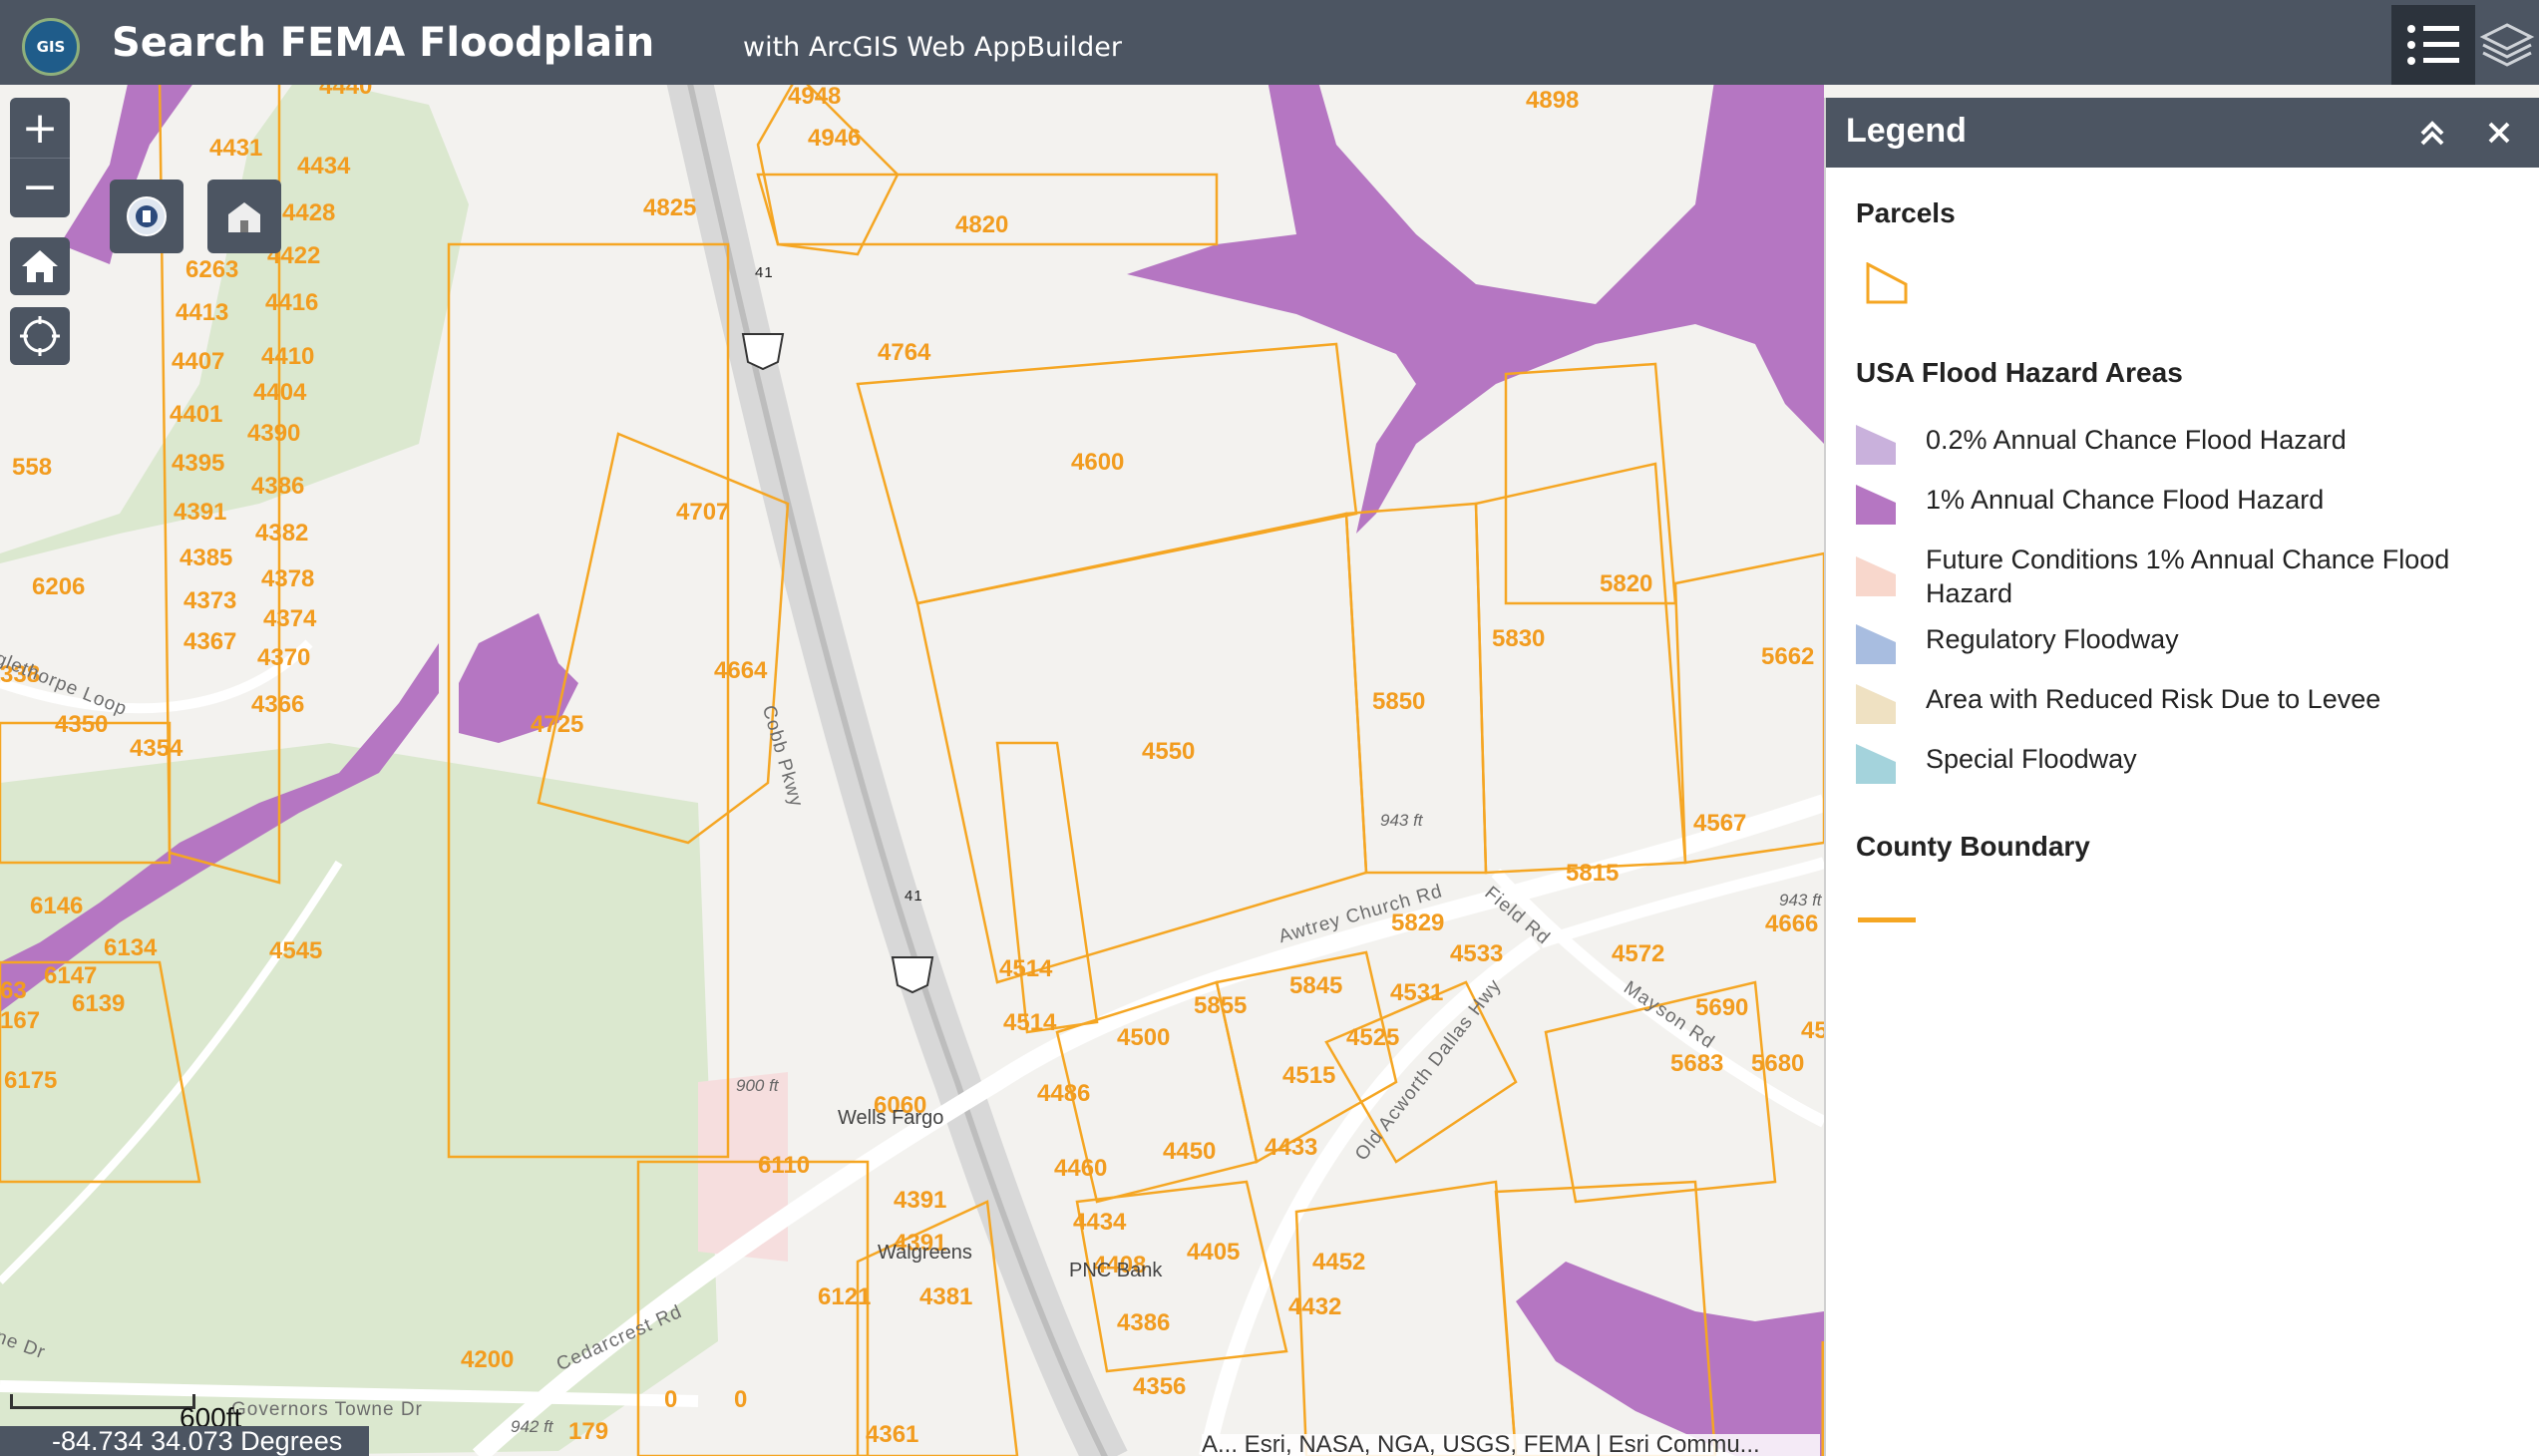 This screenshot has height=1456, width=2539. Describe the element at coordinates (925, 1253) in the screenshot. I see `poi-label-walgreens: Walgreens` at that location.